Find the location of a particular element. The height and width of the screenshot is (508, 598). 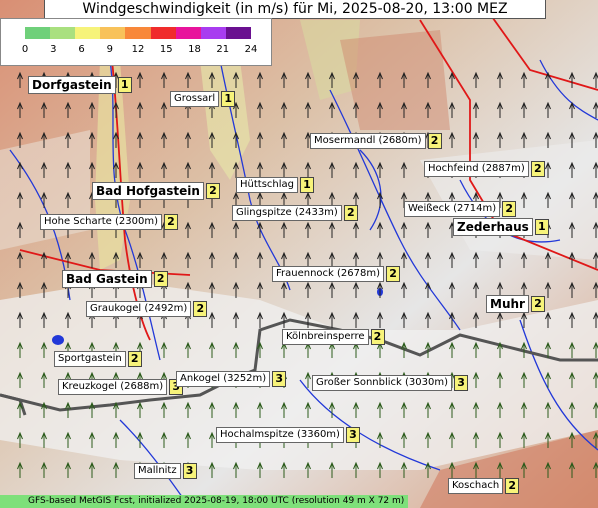

place-marker: Hohe Scharte (2300m) 2 is located at coordinates (110, 222).